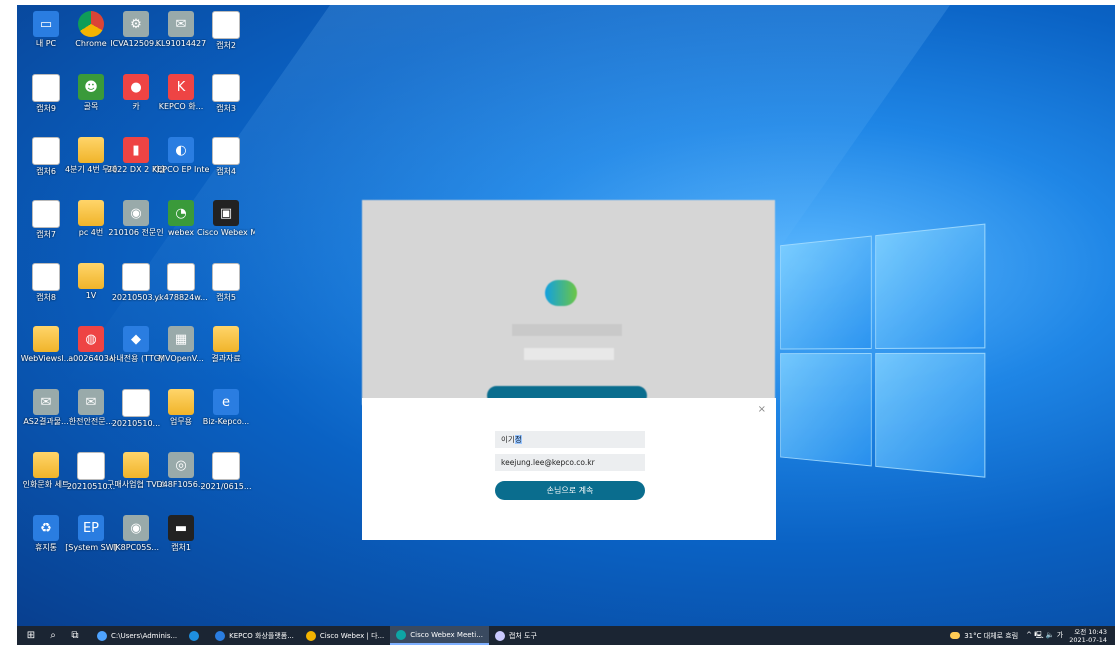  I want to click on app-icon: ♻, so click(46, 528).